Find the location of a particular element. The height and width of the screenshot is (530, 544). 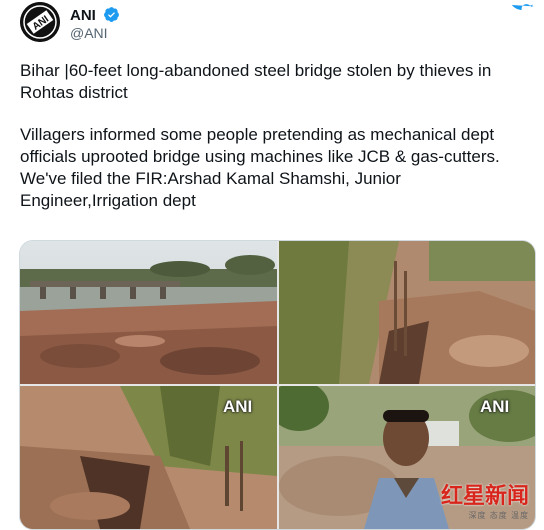

verified-badge-icon is located at coordinates (111, 14).